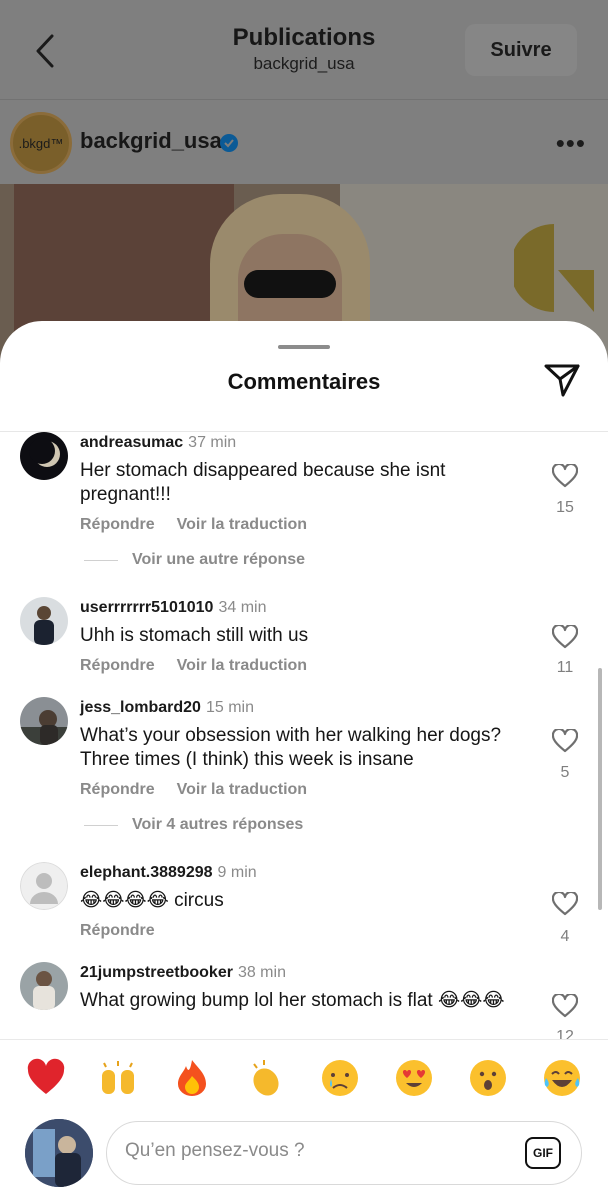 The height and width of the screenshot is (1200, 608). Describe the element at coordinates (565, 667) in the screenshot. I see `like-count: 11` at that location.